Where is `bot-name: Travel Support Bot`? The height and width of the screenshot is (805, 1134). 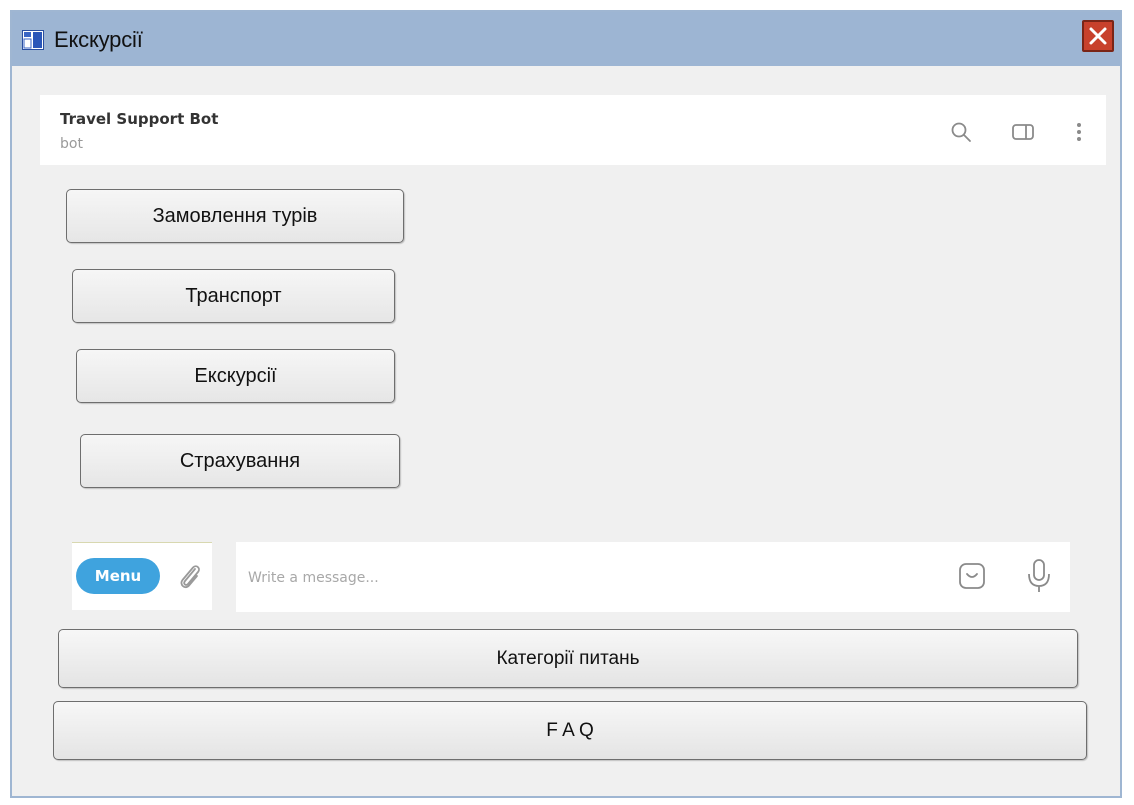 bot-name: Travel Support Bot is located at coordinates (139, 119).